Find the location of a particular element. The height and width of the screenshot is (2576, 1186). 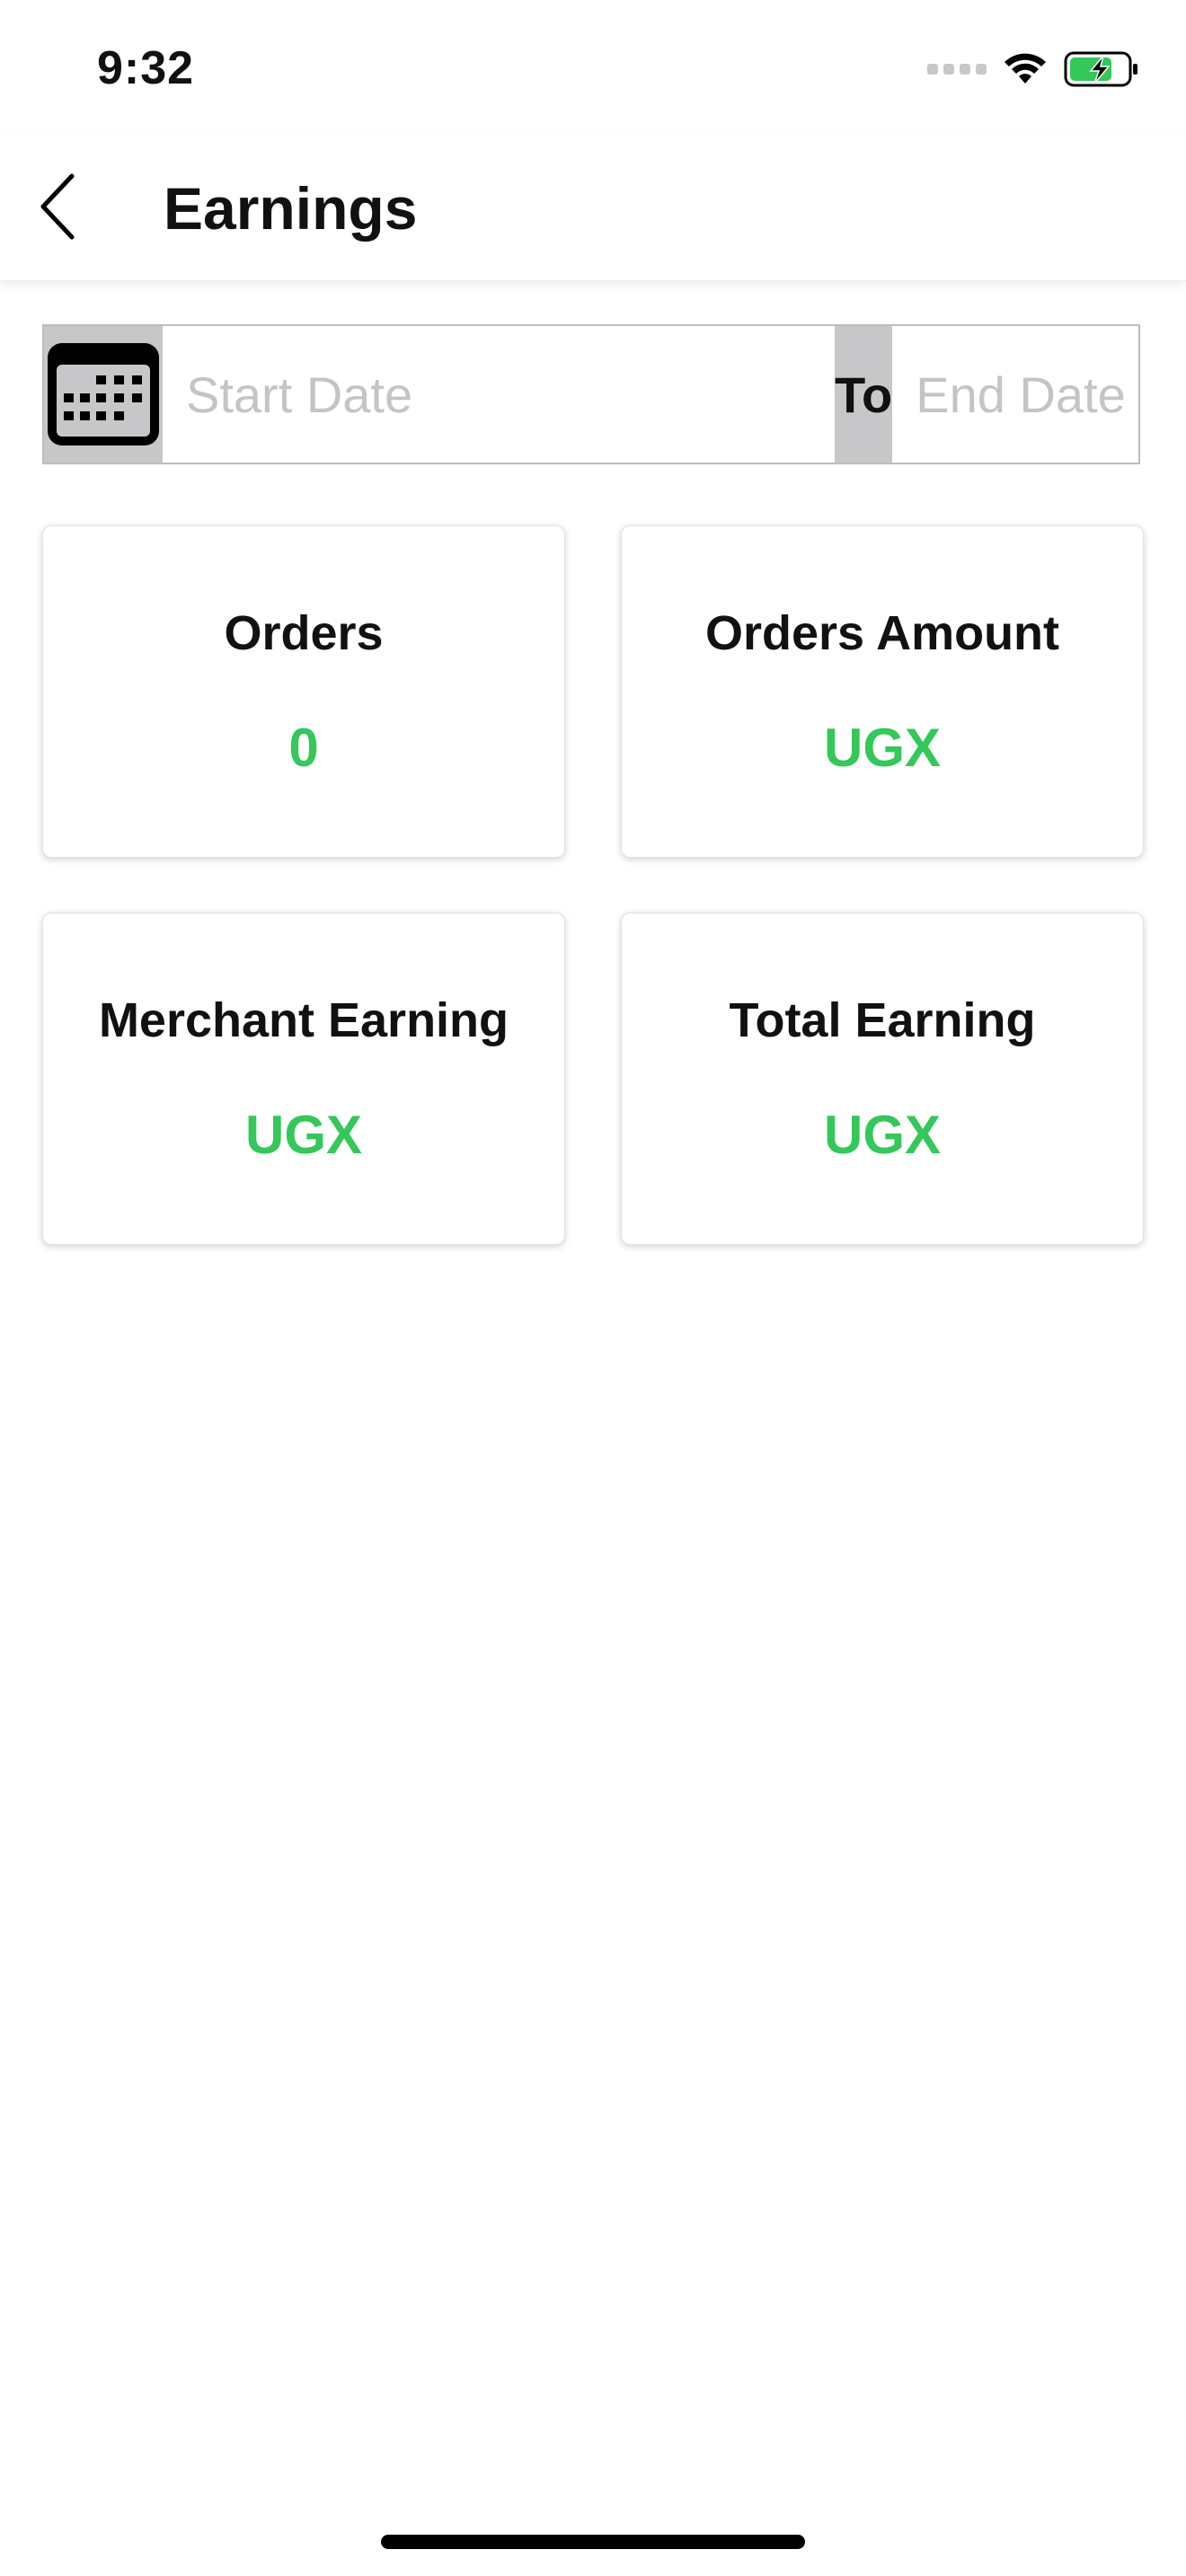

navigation-bar: Earnings is located at coordinates (593, 208).